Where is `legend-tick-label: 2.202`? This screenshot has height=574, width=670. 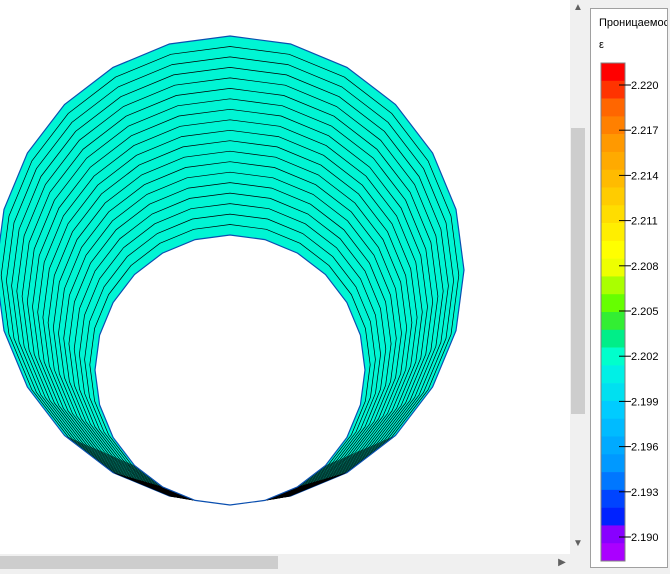 legend-tick-label: 2.202 is located at coordinates (645, 357).